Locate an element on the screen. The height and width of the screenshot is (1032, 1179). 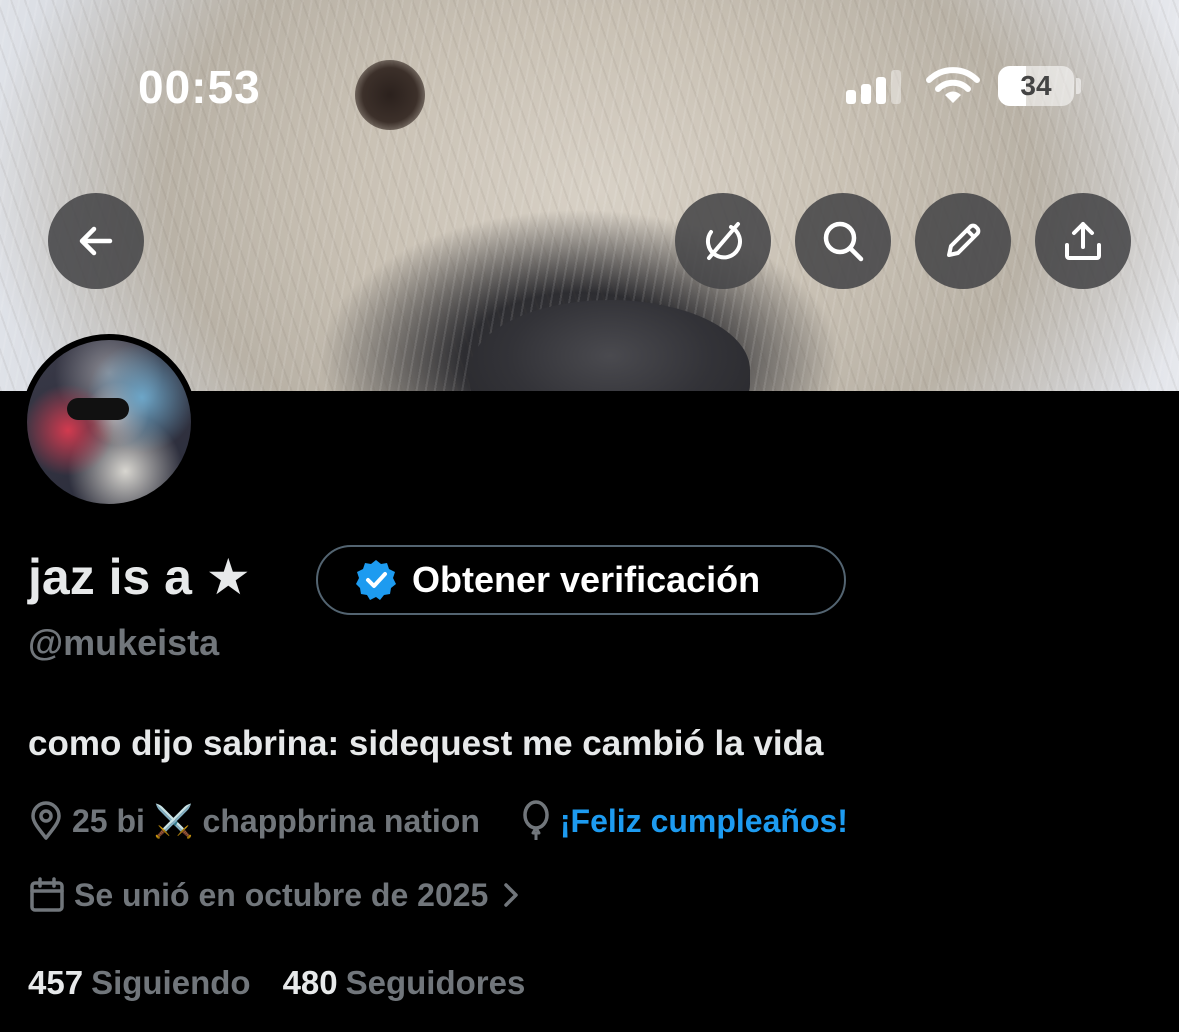
battery-cap is located at coordinates (1078, 86).